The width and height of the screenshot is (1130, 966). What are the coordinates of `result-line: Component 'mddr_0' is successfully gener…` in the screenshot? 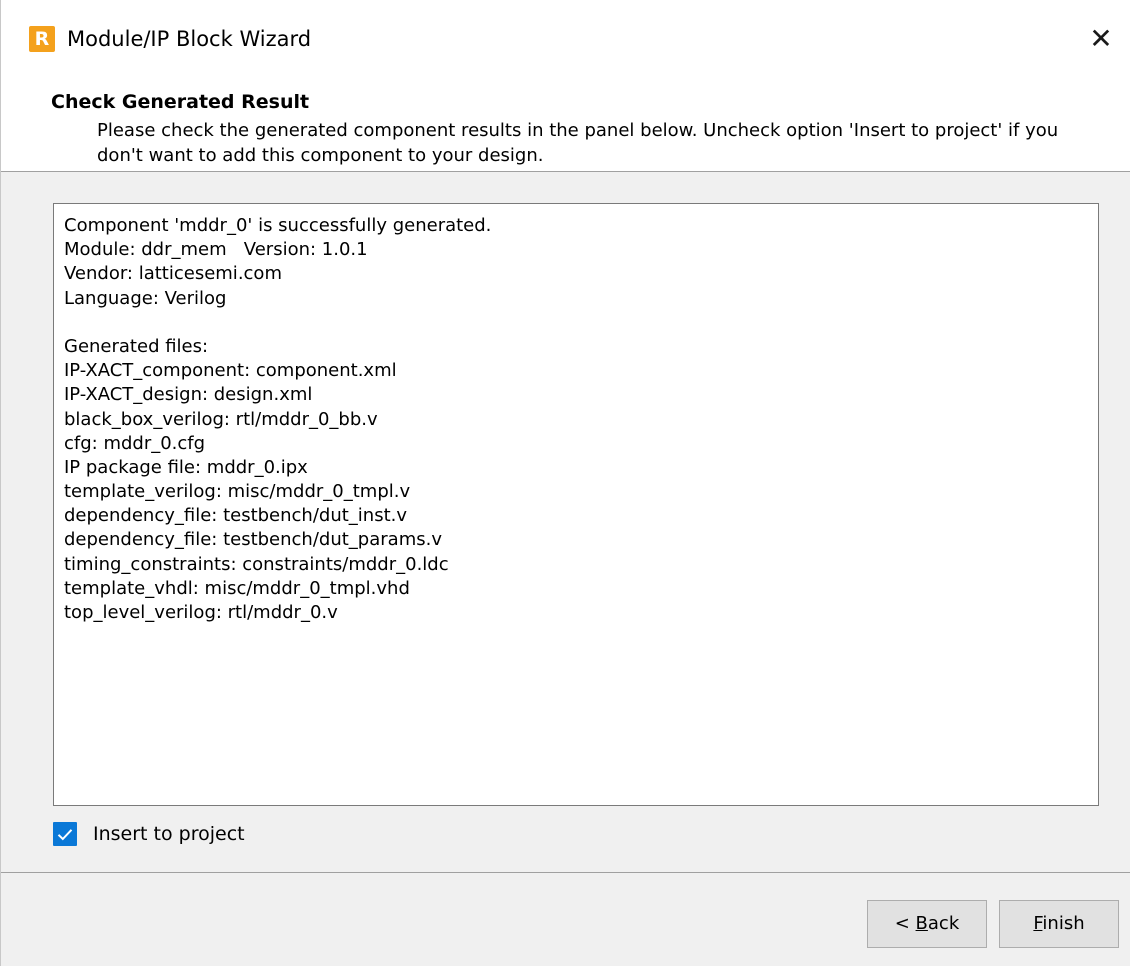 It's located at (278, 225).